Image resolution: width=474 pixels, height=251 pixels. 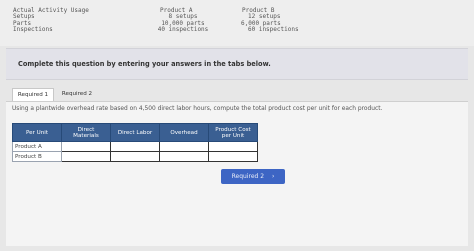 I want to click on row-label-product-b: Product B, so click(x=37, y=156).